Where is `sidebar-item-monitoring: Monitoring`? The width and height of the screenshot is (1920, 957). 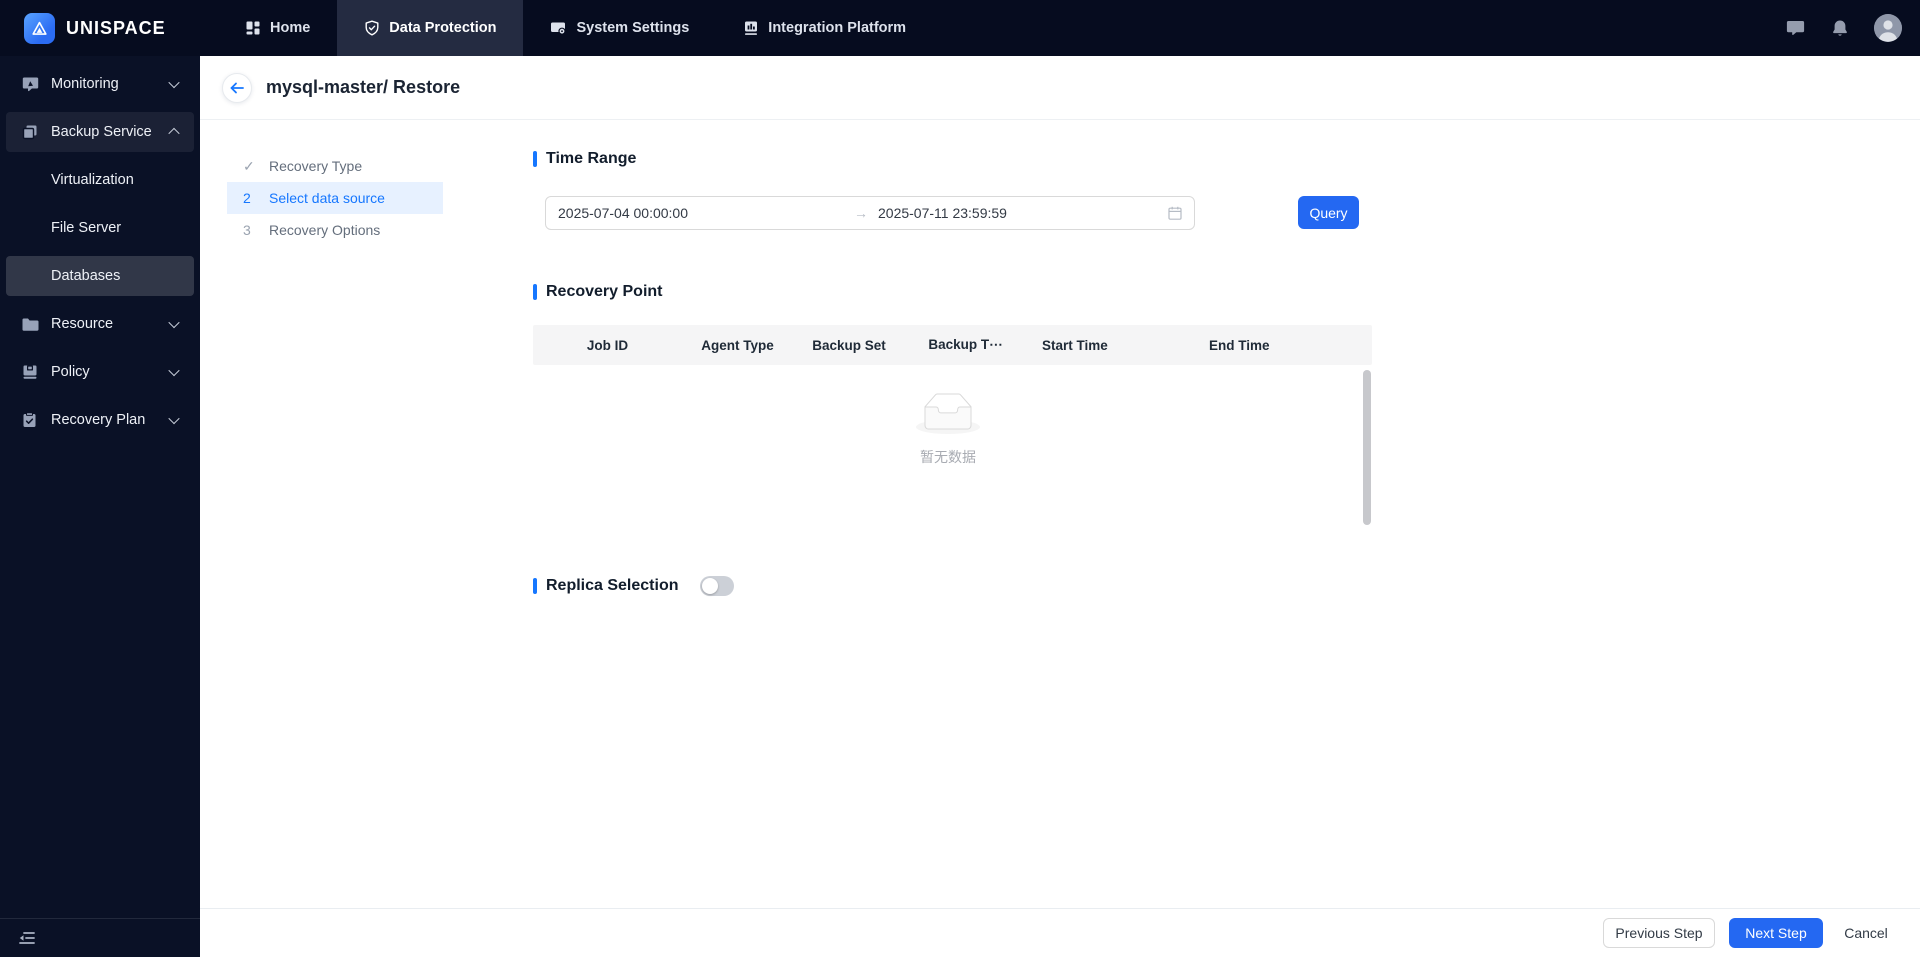 sidebar-item-monitoring: Monitoring is located at coordinates (100, 84).